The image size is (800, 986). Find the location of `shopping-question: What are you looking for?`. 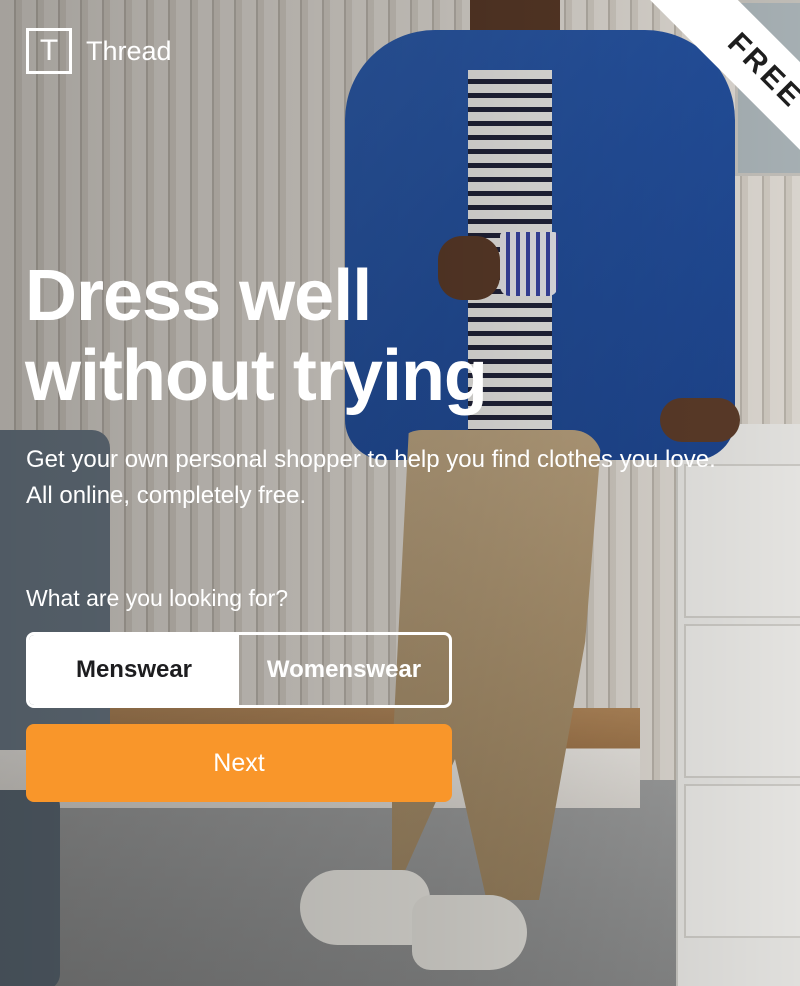

shopping-question: What are you looking for? is located at coordinates (157, 598).